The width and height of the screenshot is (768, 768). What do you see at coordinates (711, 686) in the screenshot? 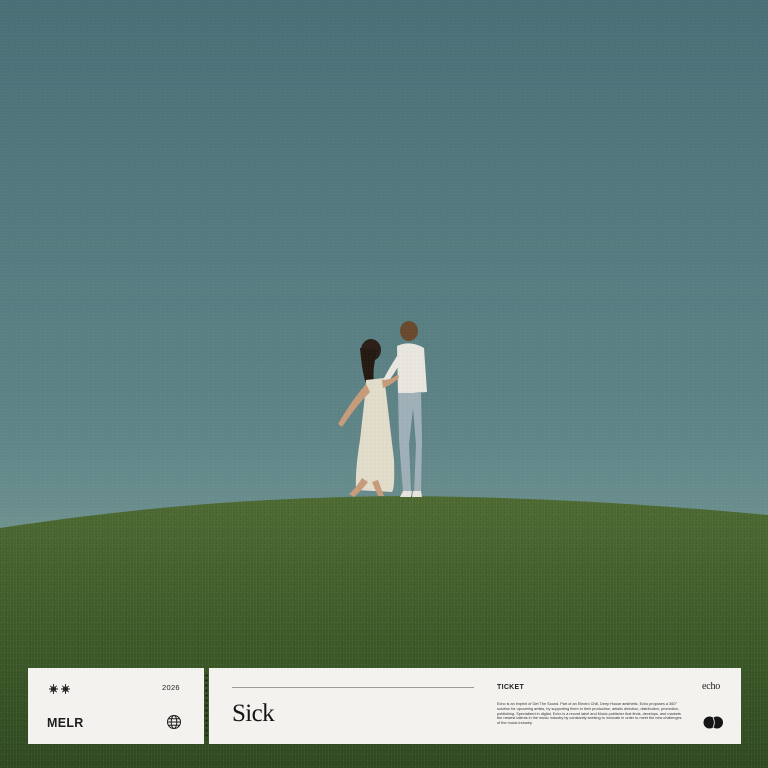
I see `brand-name: echo` at bounding box center [711, 686].